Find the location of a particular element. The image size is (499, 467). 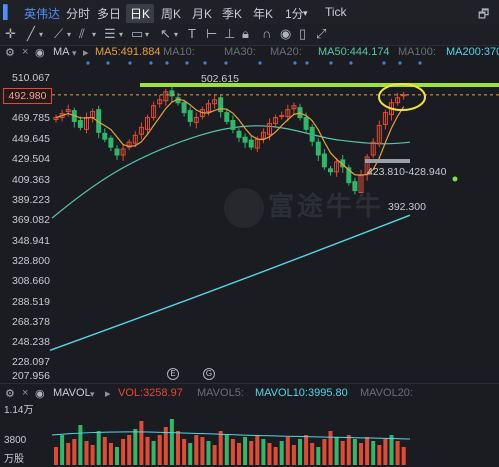

stock-name: 英伟达 is located at coordinates (42, 13).